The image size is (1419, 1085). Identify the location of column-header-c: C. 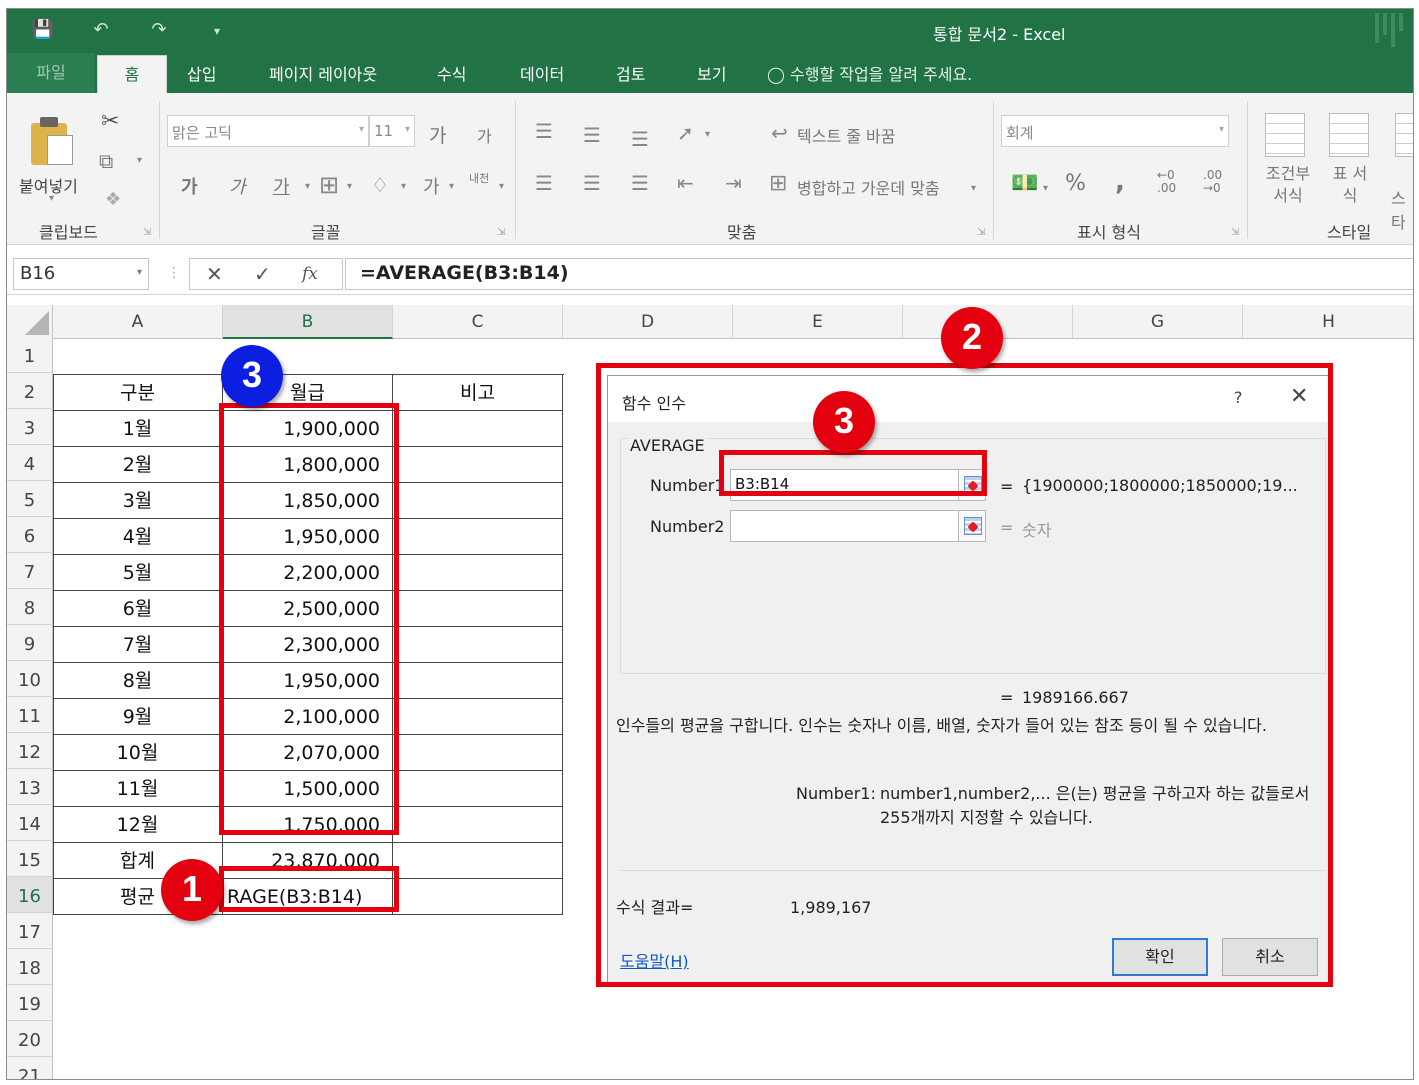
(478, 322).